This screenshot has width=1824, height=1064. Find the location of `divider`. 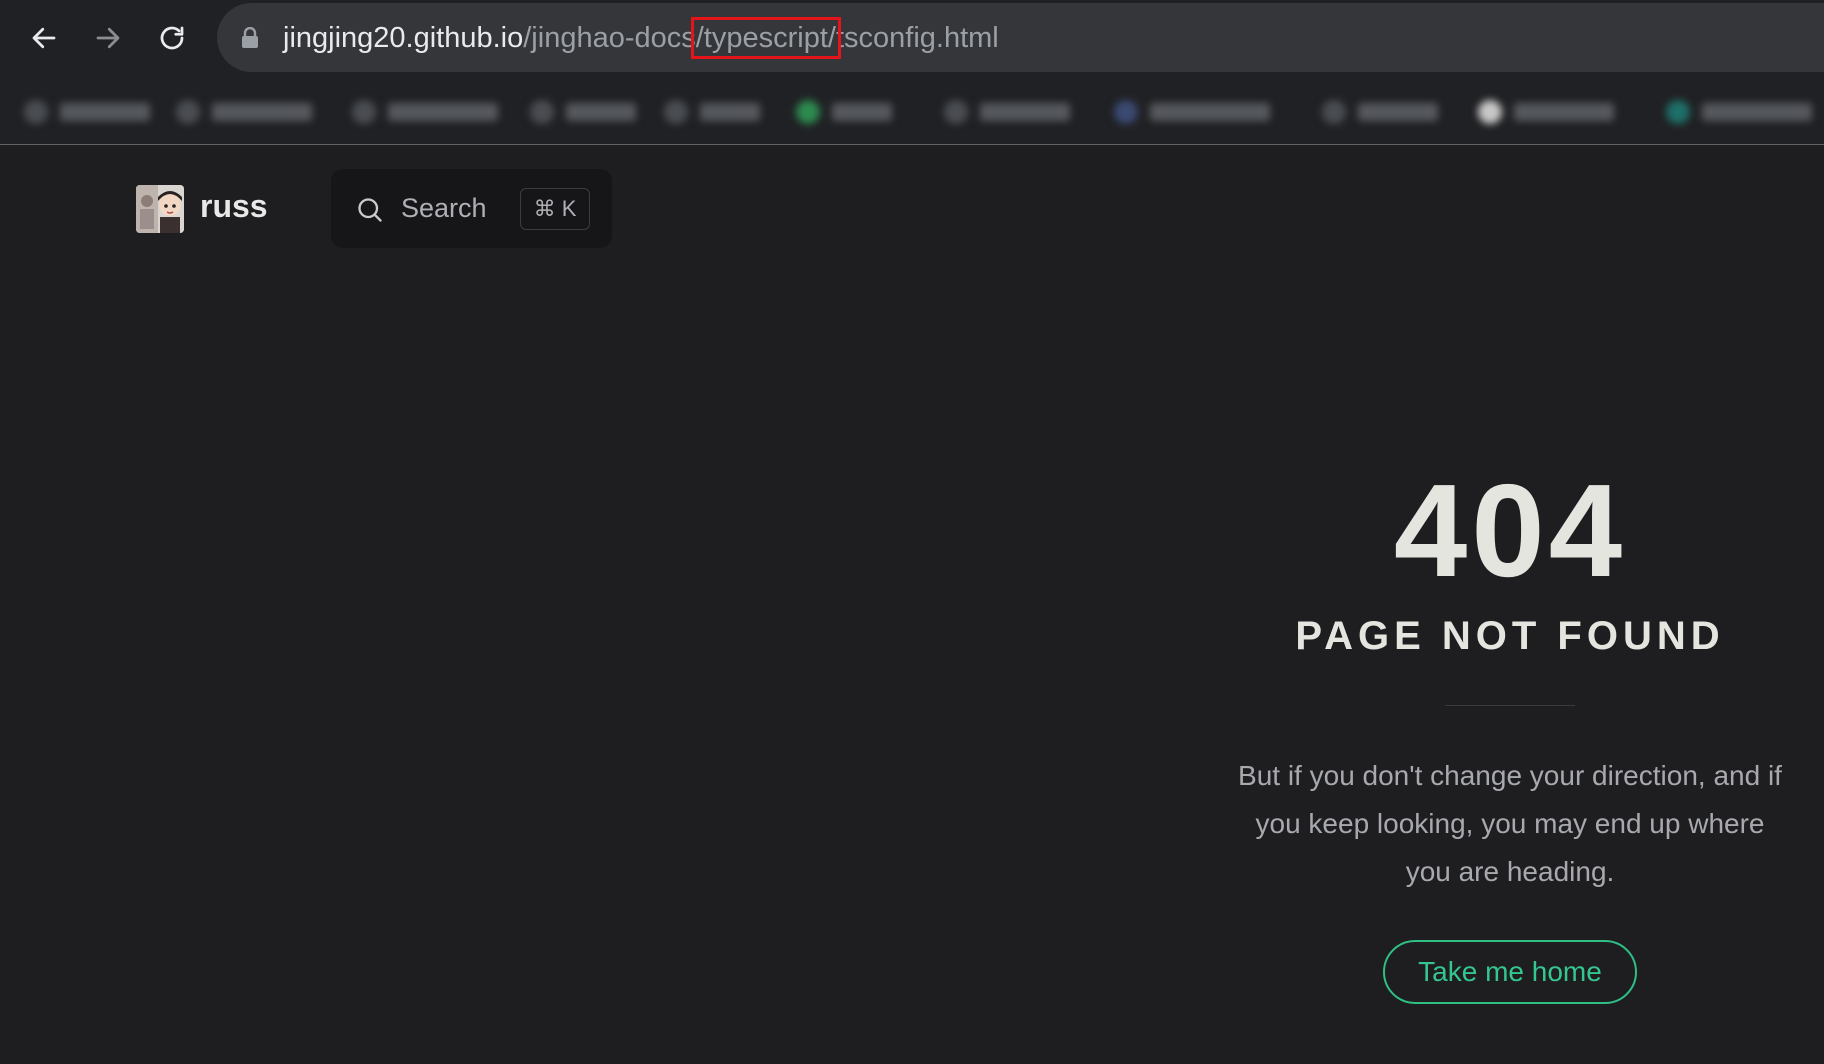

divider is located at coordinates (1510, 705).